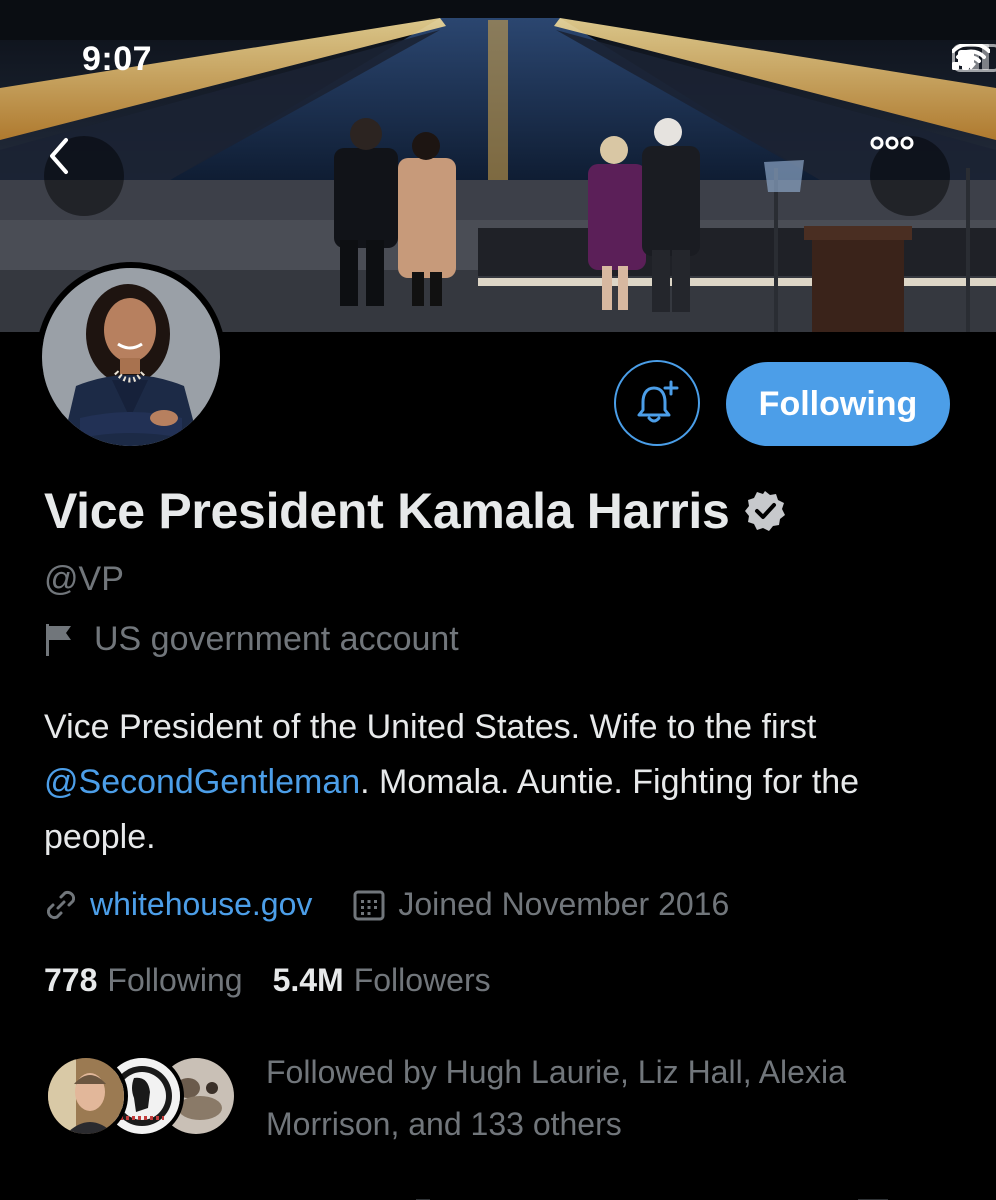  I want to click on profile-handle: @VP, so click(84, 579).